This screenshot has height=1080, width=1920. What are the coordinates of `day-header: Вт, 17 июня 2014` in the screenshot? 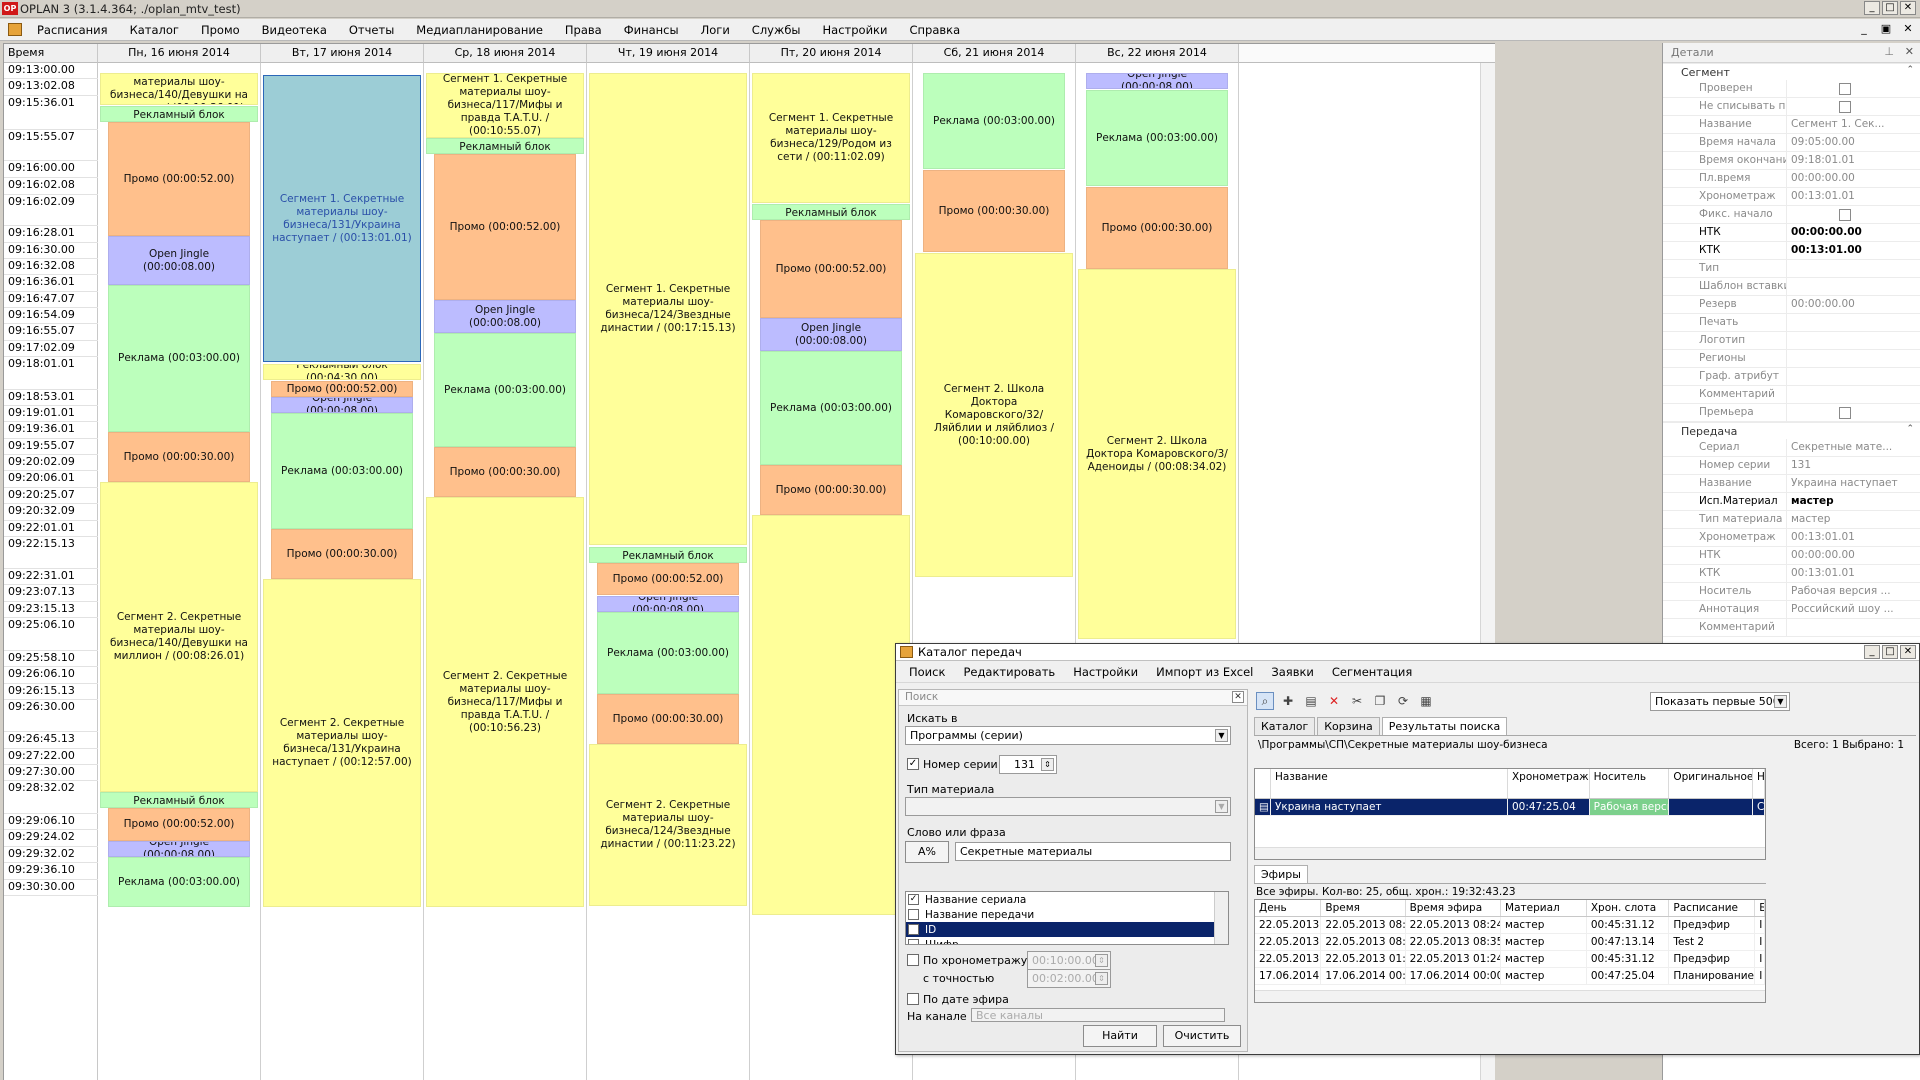 It's located at (342, 53).